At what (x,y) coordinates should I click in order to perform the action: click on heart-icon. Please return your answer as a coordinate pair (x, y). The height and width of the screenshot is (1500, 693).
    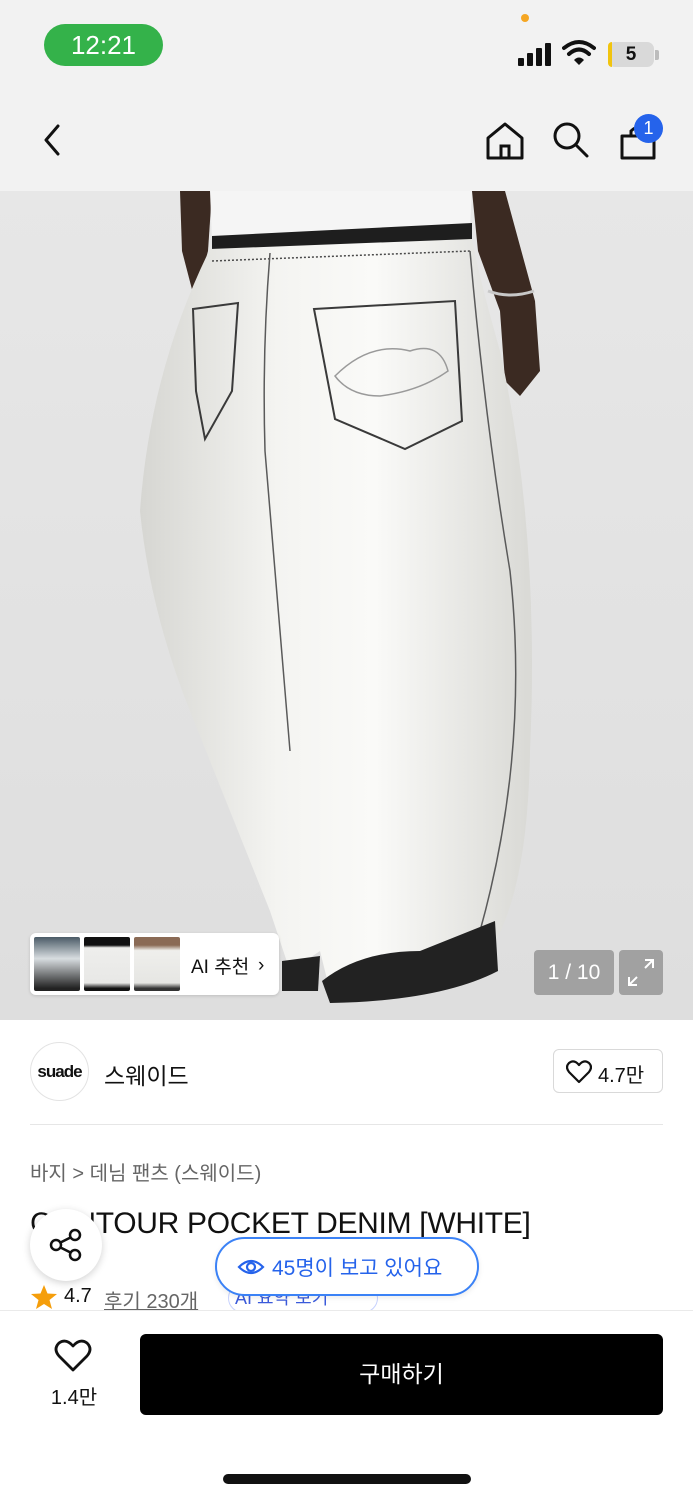
    Looking at the image, I should click on (579, 1072).